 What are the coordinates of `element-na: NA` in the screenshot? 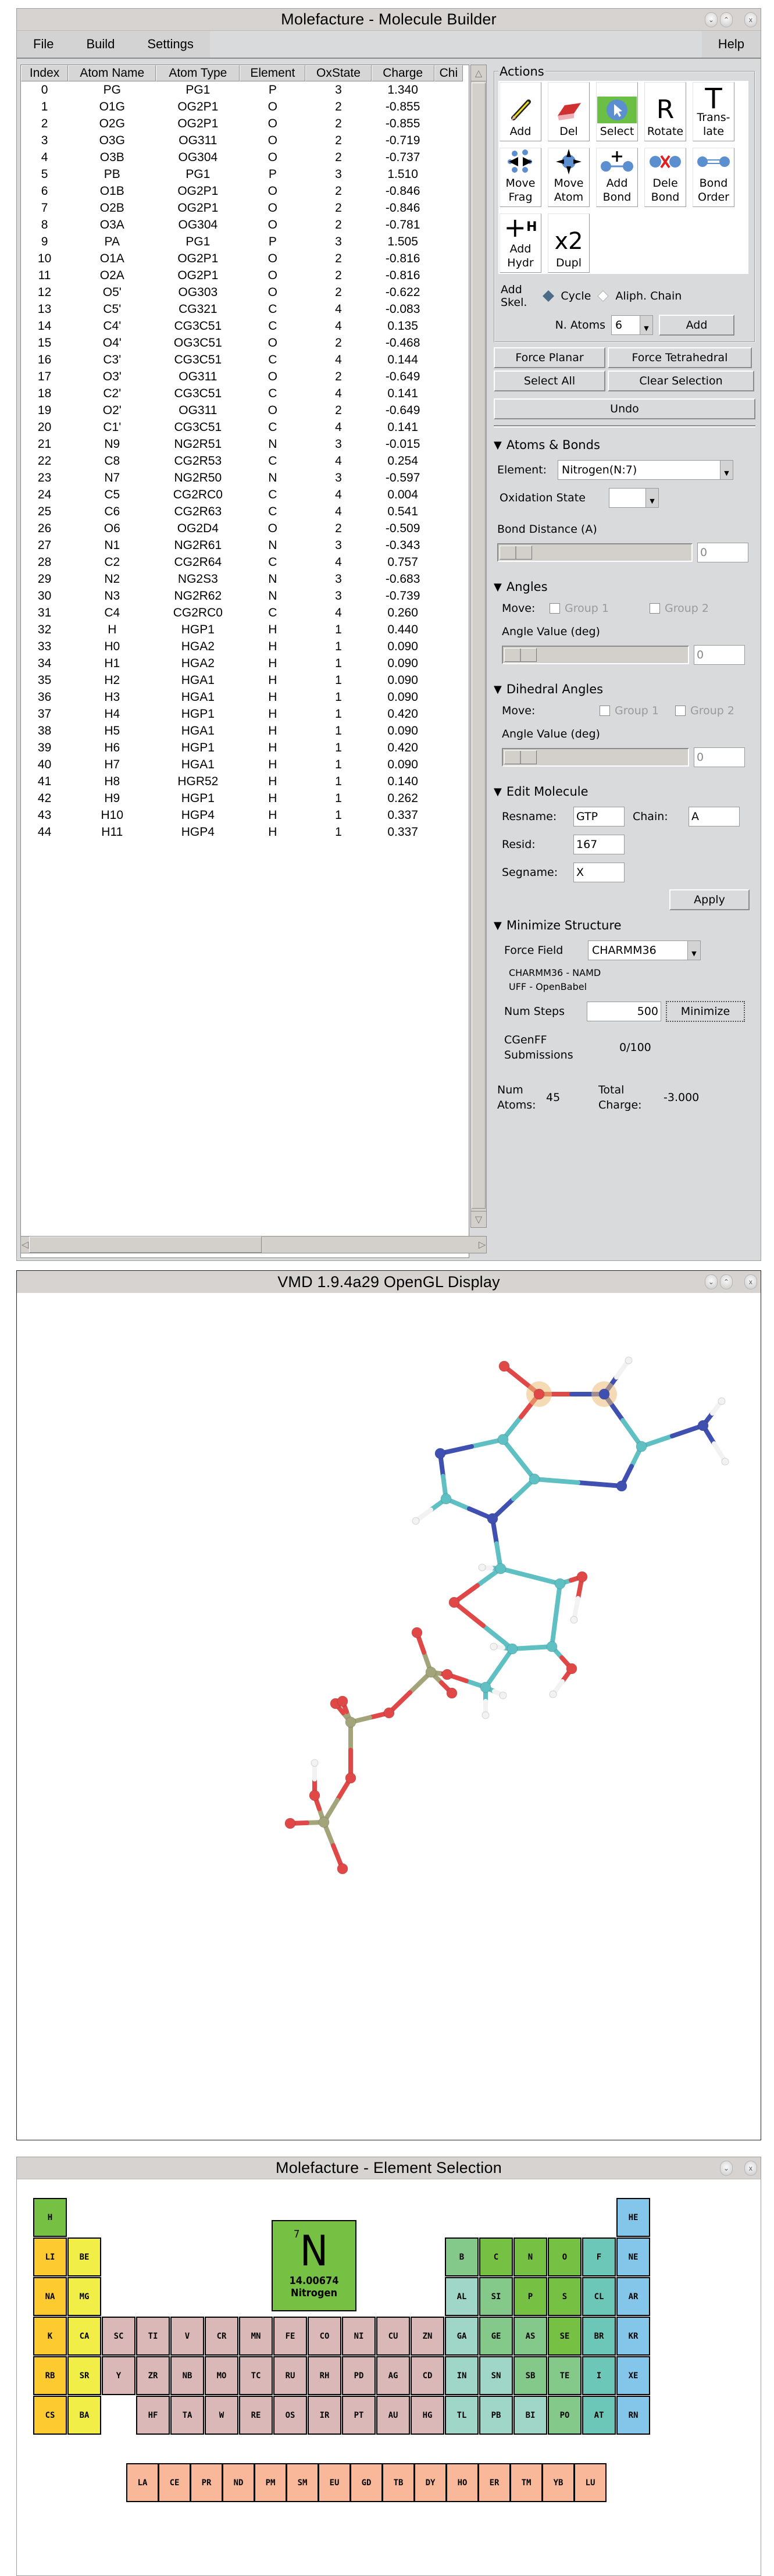 It's located at (50, 2296).